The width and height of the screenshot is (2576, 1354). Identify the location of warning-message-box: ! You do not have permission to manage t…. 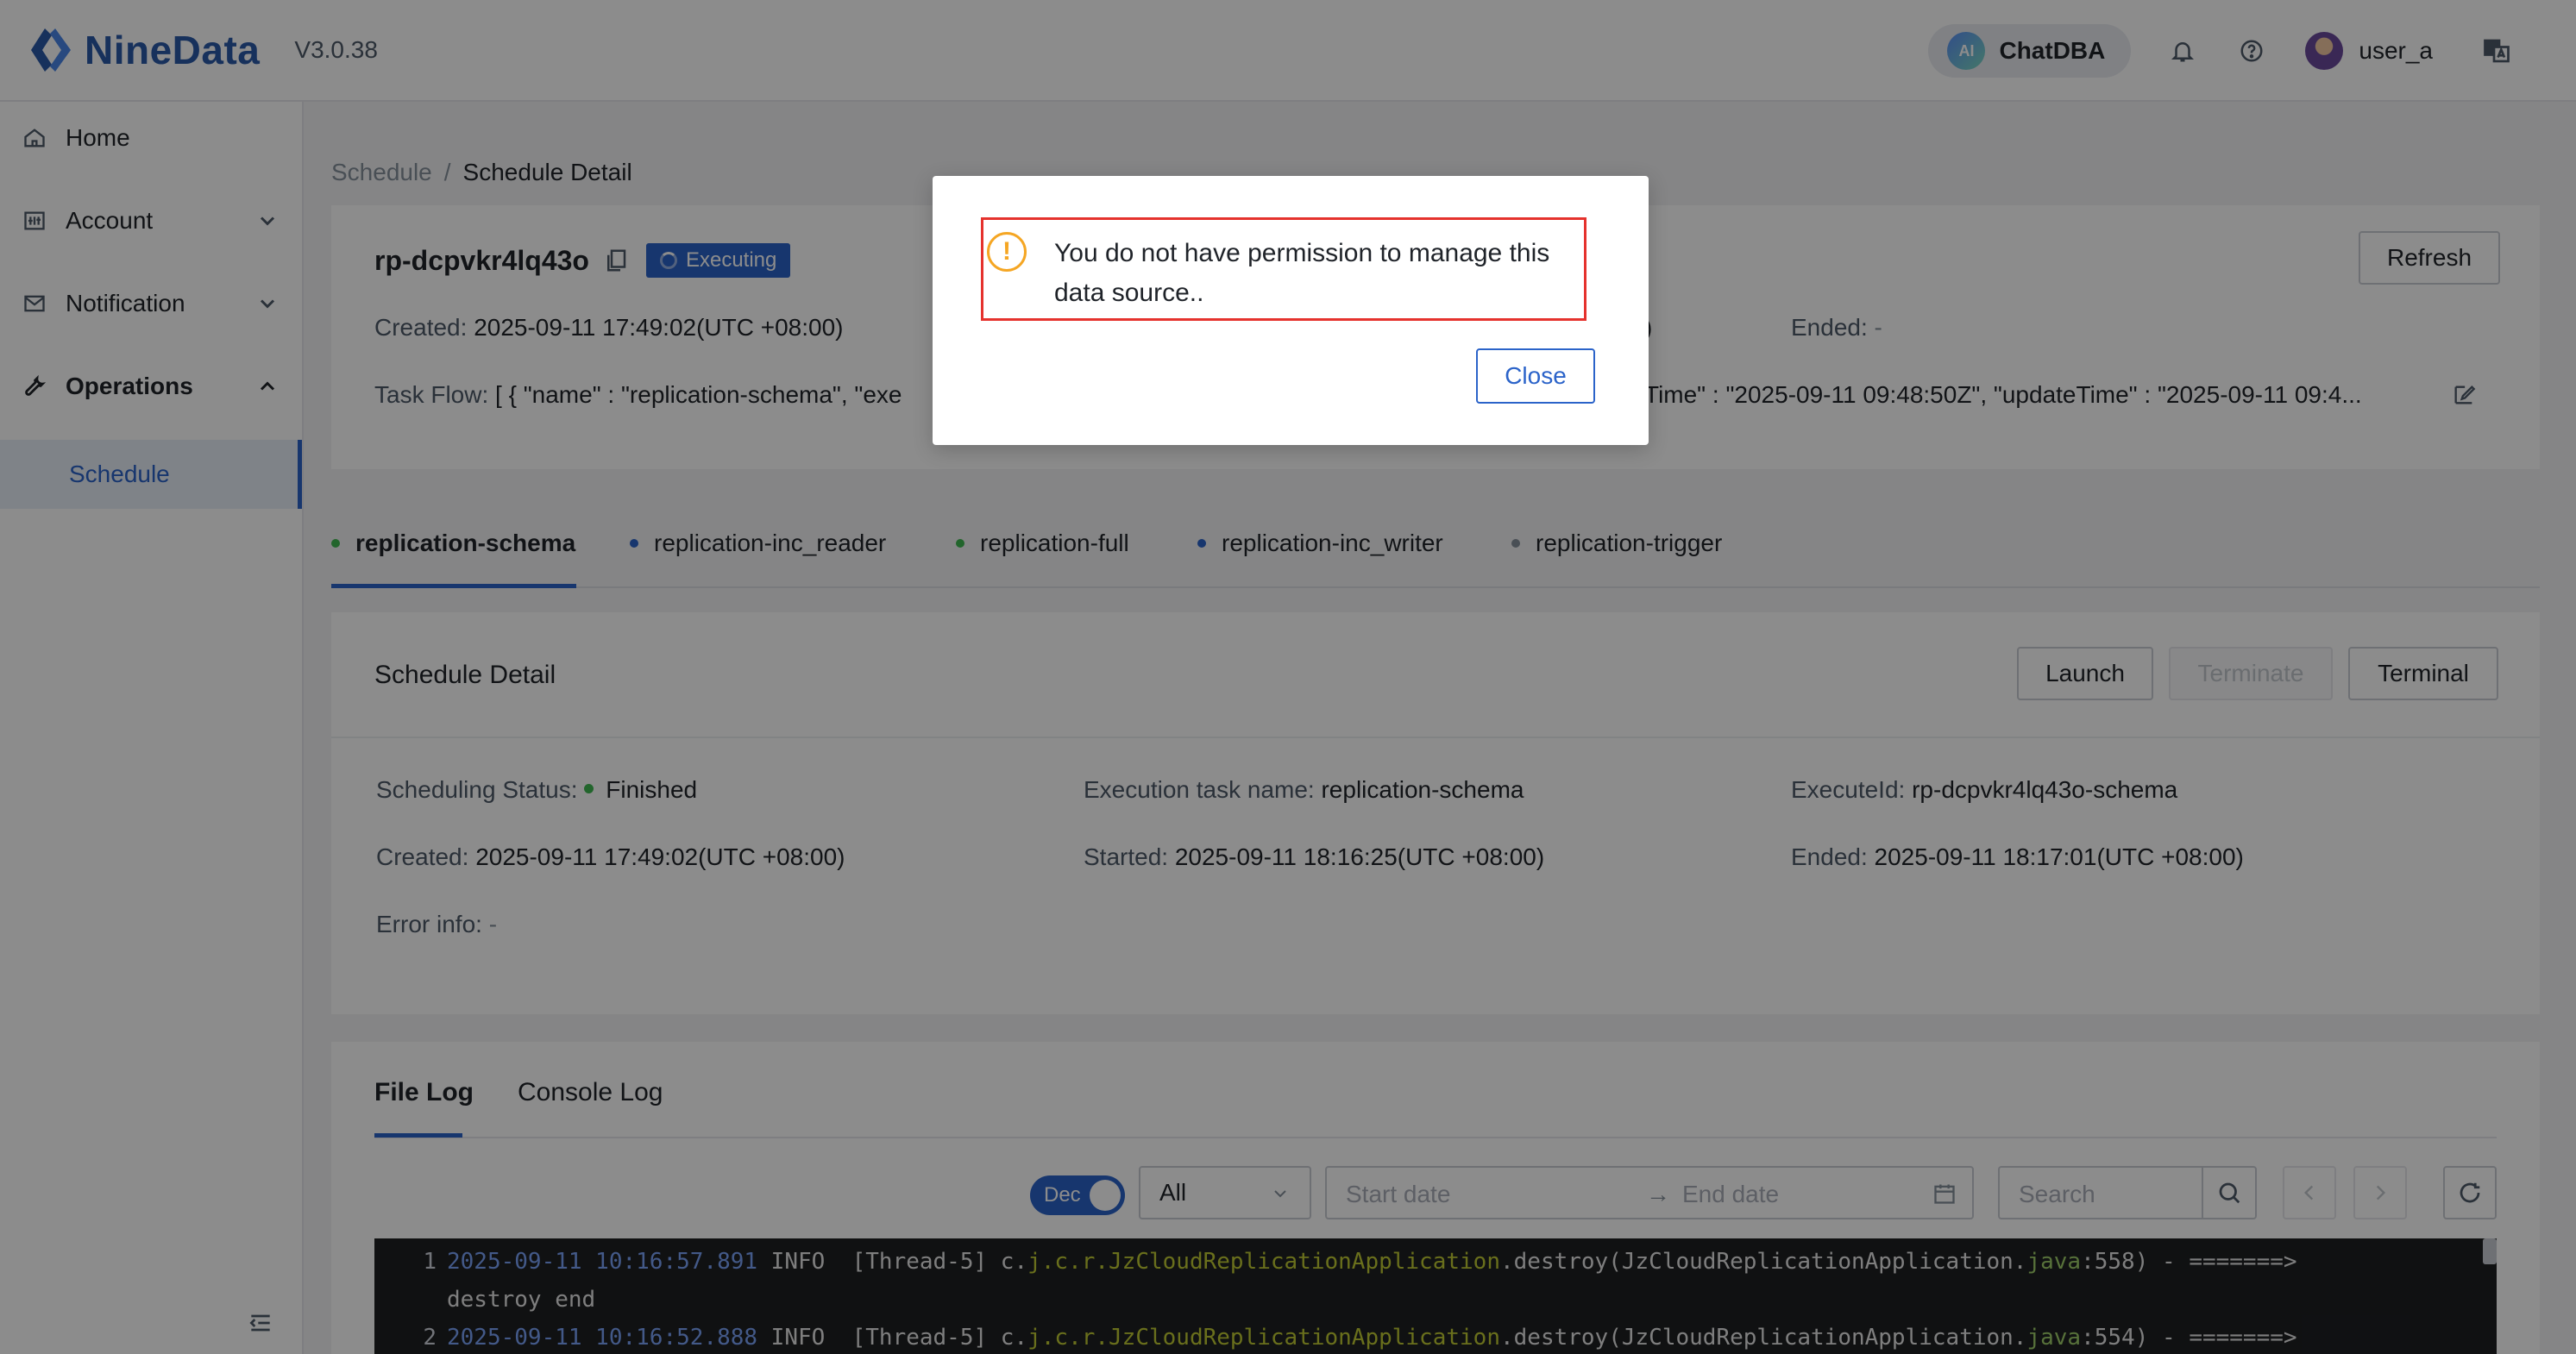
(1283, 269).